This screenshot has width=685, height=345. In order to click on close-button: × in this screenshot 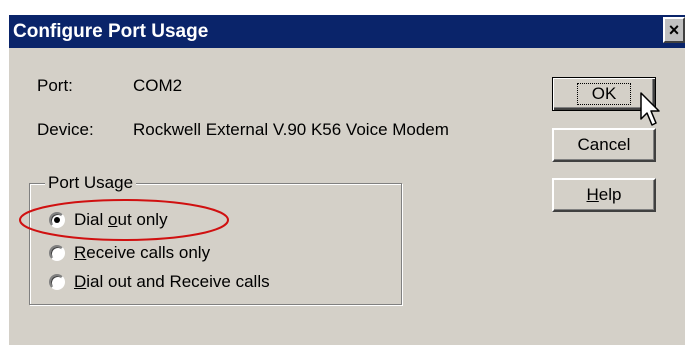, I will do `click(674, 30)`.